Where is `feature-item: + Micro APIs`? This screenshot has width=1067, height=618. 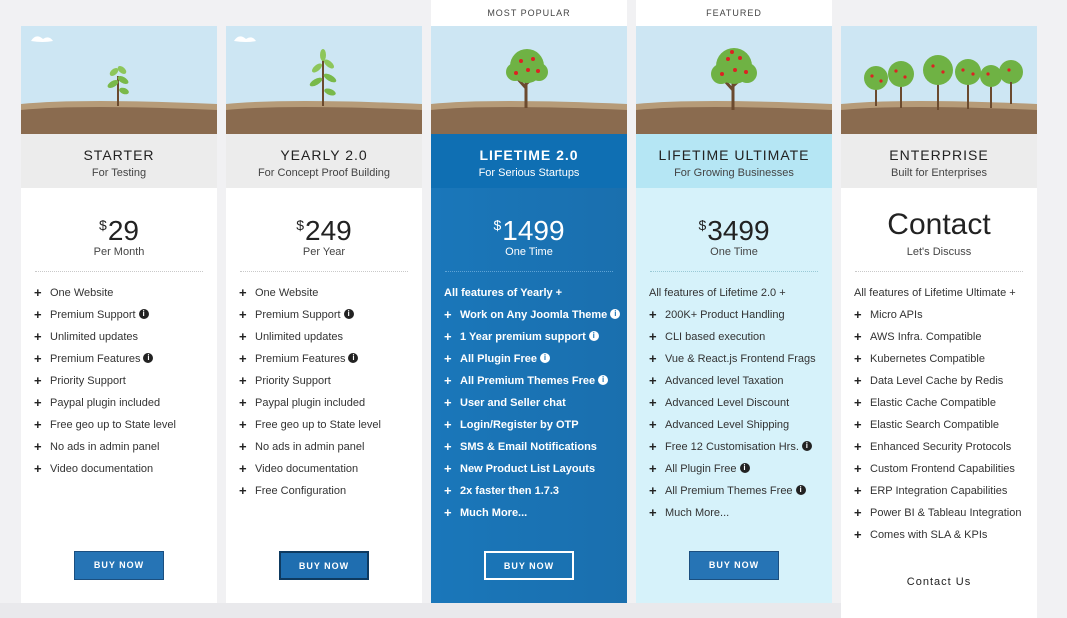 feature-item: + Micro APIs is located at coordinates (945, 319).